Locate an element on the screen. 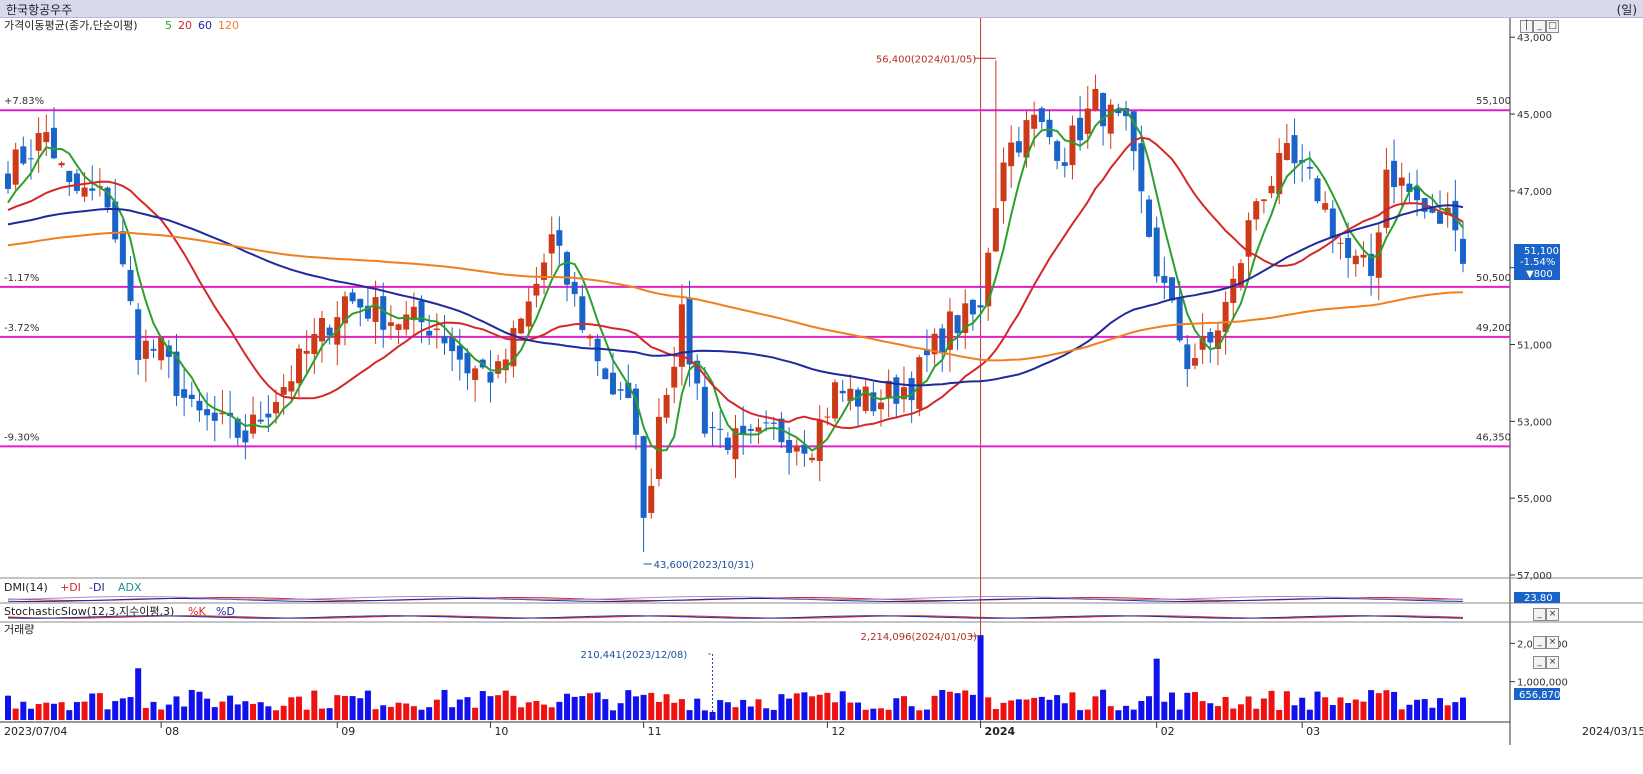 This screenshot has height=774, width=1643. x-month-label: 08 is located at coordinates (172, 731).